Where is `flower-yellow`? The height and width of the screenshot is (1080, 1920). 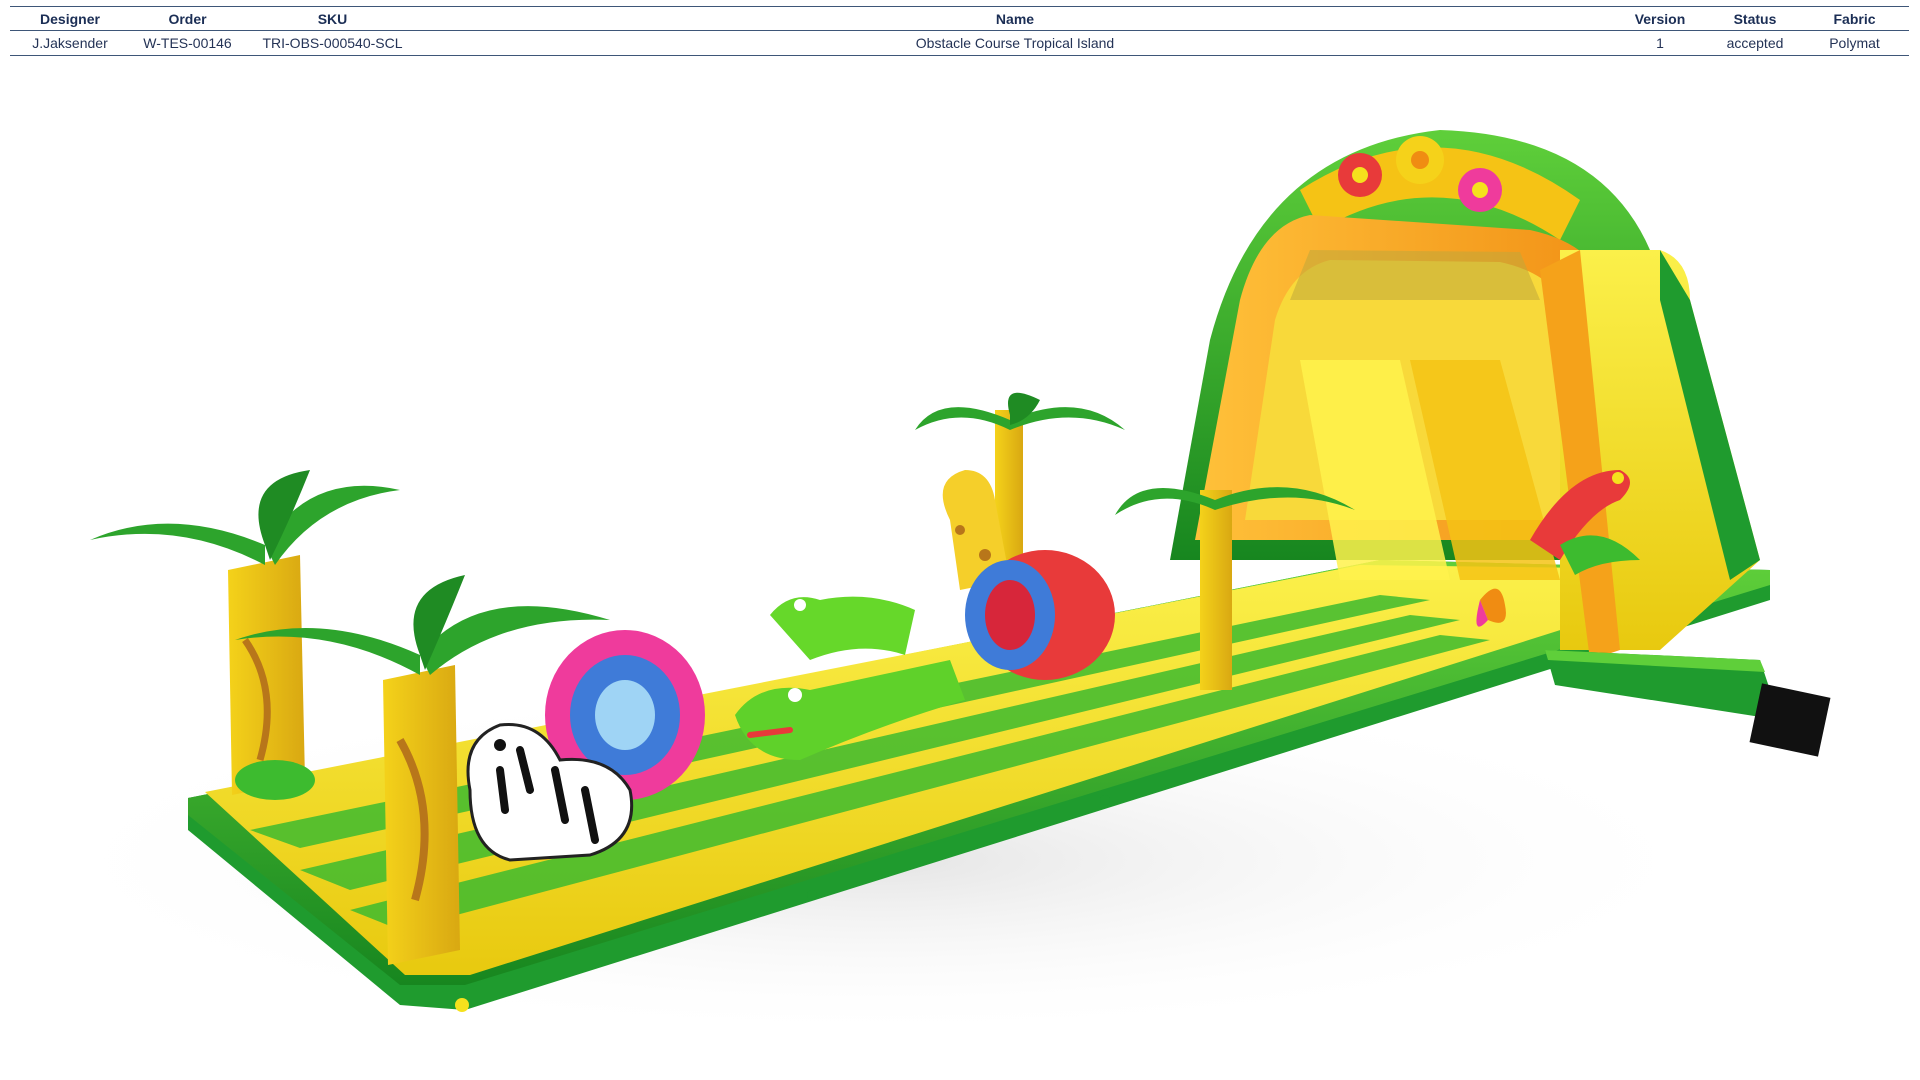 flower-yellow is located at coordinates (1420, 160).